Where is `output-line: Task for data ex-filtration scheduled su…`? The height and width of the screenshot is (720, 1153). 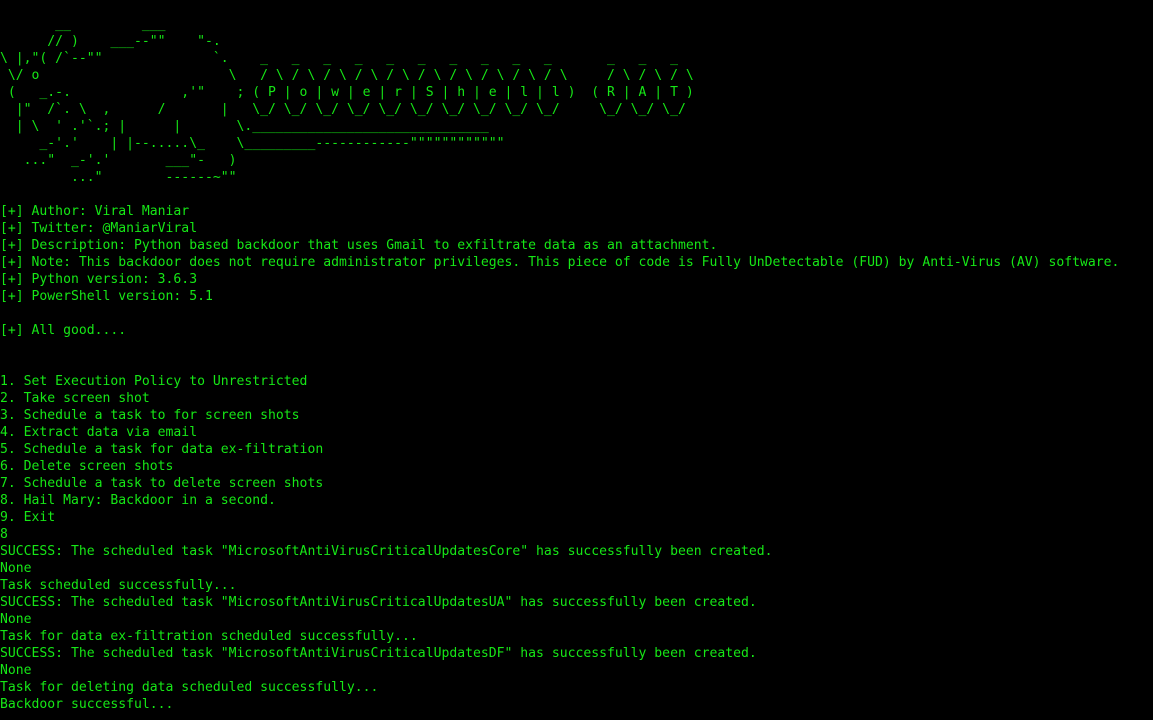 output-line: Task for data ex-filtration scheduled su… is located at coordinates (209, 636).